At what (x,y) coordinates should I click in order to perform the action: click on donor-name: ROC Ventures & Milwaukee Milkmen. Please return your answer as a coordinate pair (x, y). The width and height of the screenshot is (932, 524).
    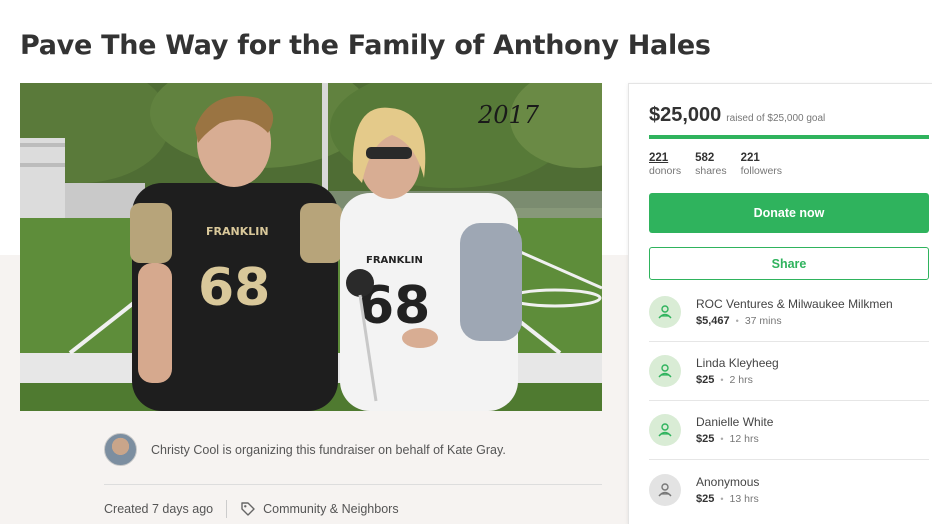
    Looking at the image, I should click on (794, 304).